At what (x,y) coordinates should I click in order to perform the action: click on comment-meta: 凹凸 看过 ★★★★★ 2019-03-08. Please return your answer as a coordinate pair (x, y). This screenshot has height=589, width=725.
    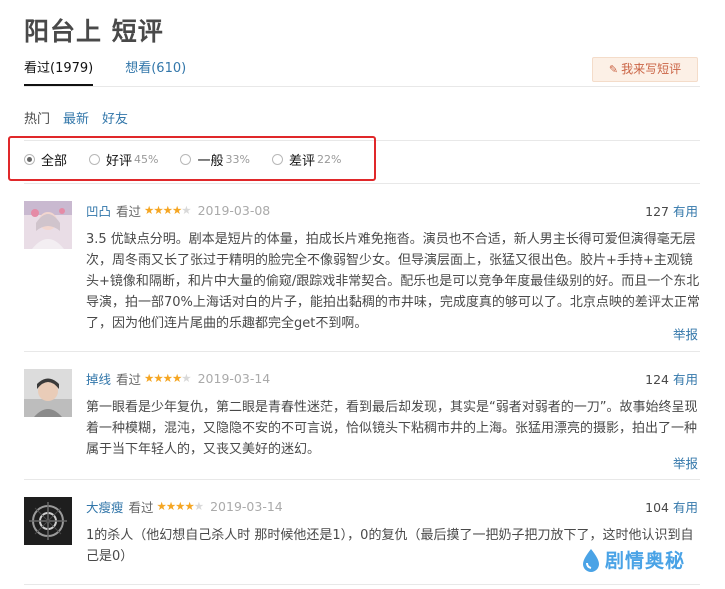
    Looking at the image, I should click on (178, 210).